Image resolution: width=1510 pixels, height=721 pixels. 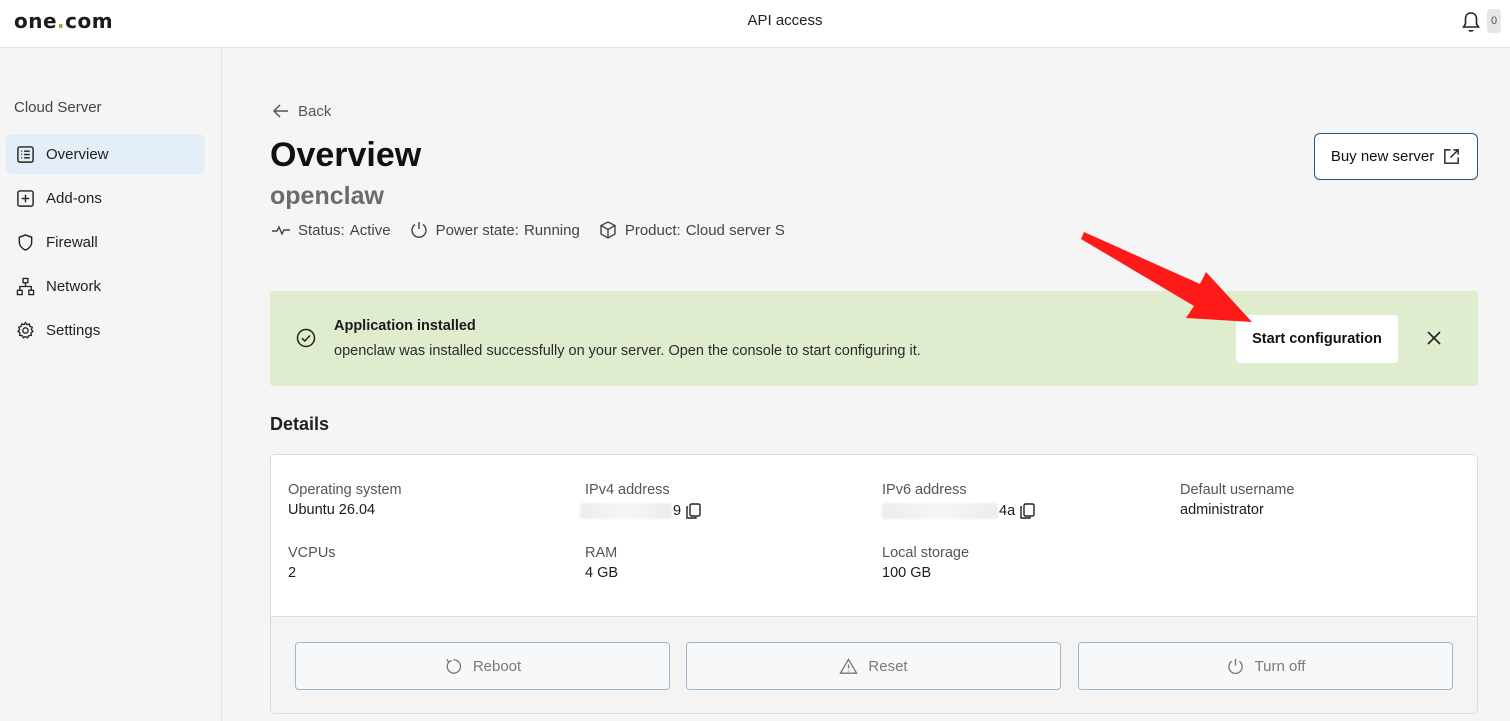 I want to click on banner-title: Application installed, so click(x=405, y=326).